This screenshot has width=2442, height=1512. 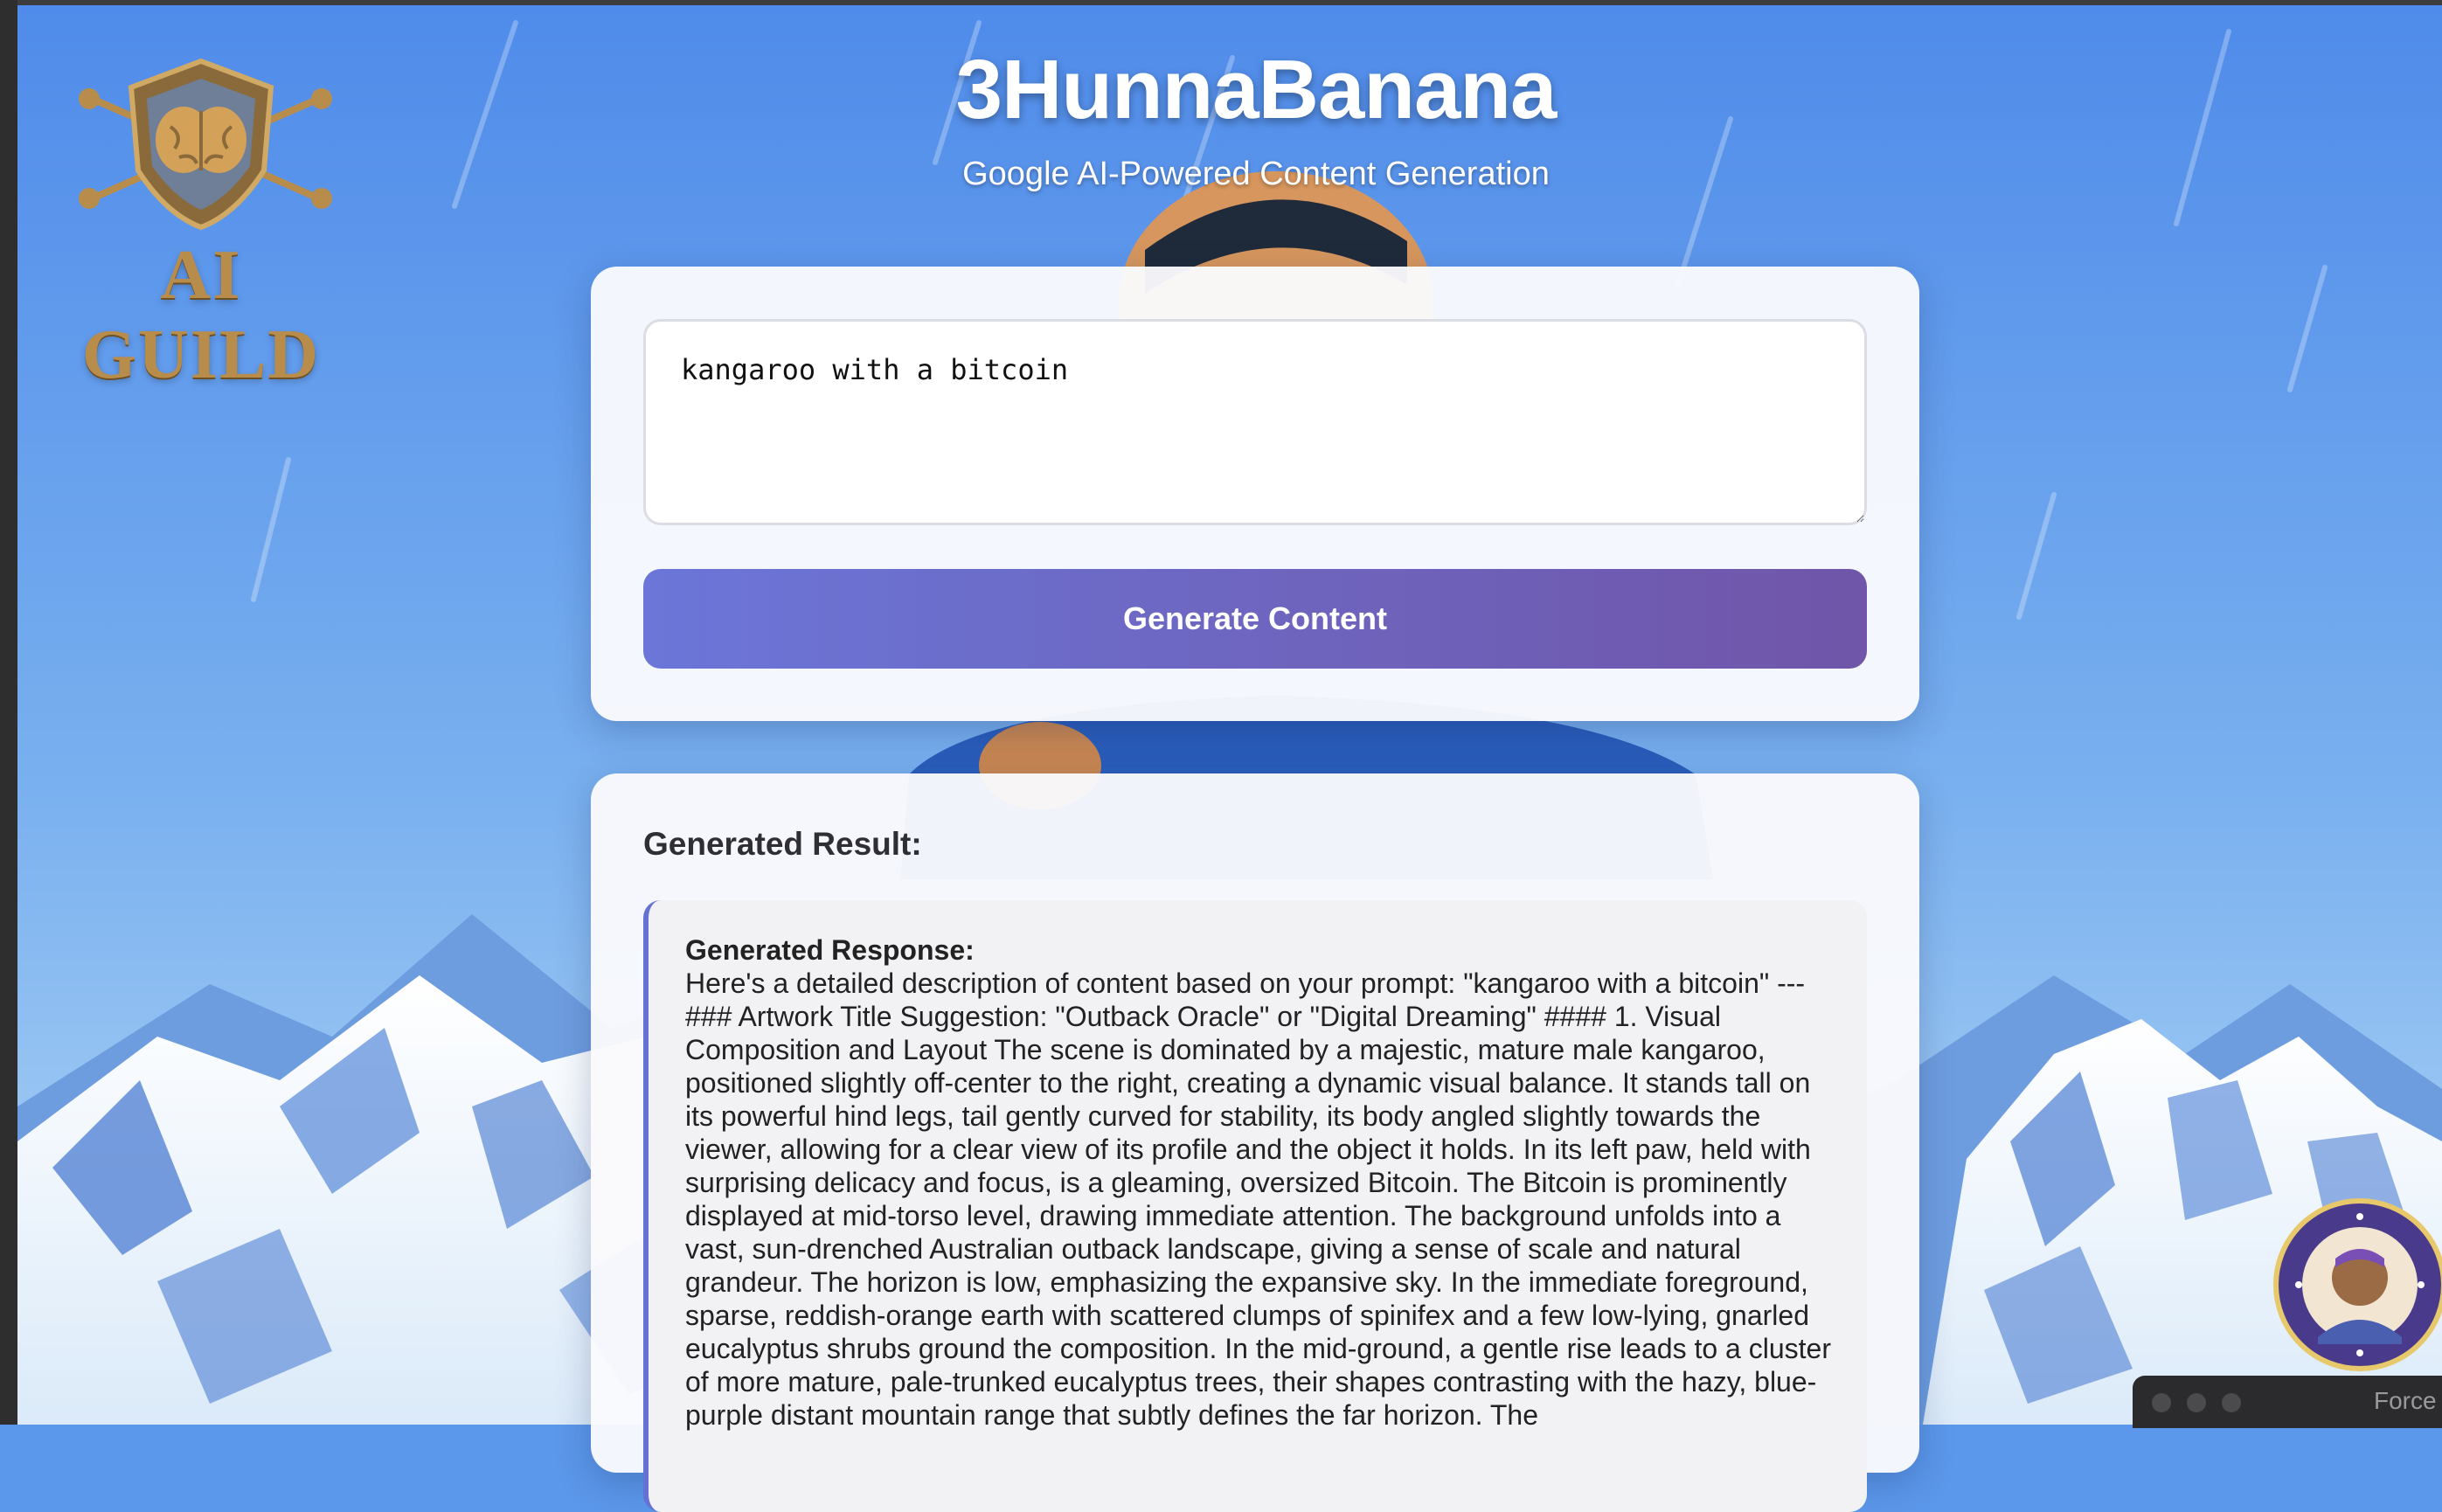 What do you see at coordinates (2288, 1402) in the screenshot?
I see `floating-window-tab: Force` at bounding box center [2288, 1402].